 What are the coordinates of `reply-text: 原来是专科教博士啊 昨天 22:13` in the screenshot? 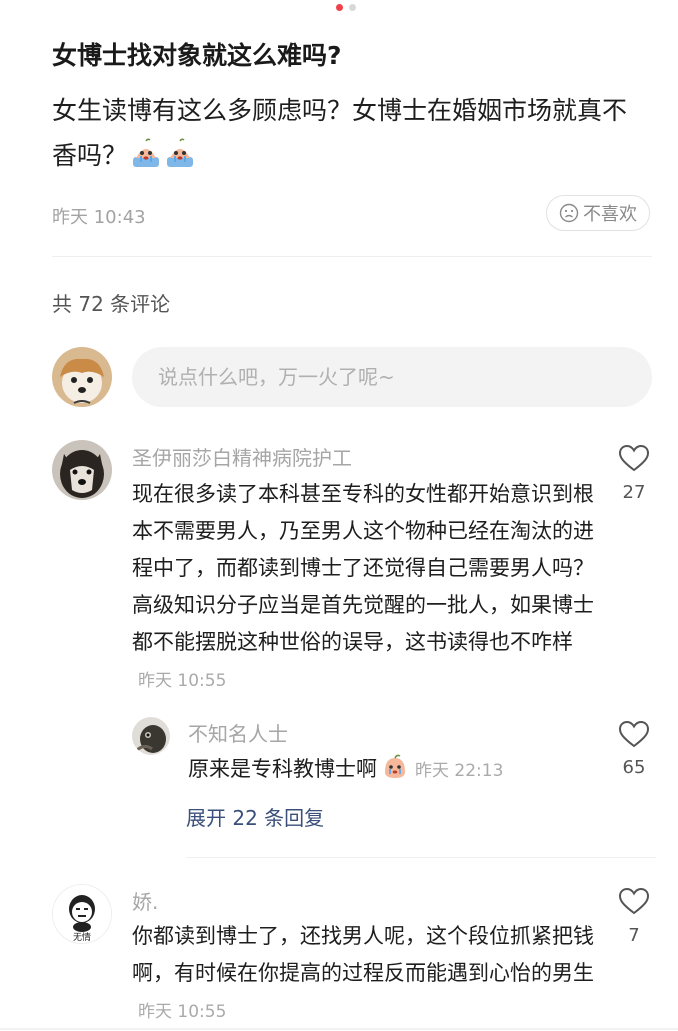 It's located at (345, 770).